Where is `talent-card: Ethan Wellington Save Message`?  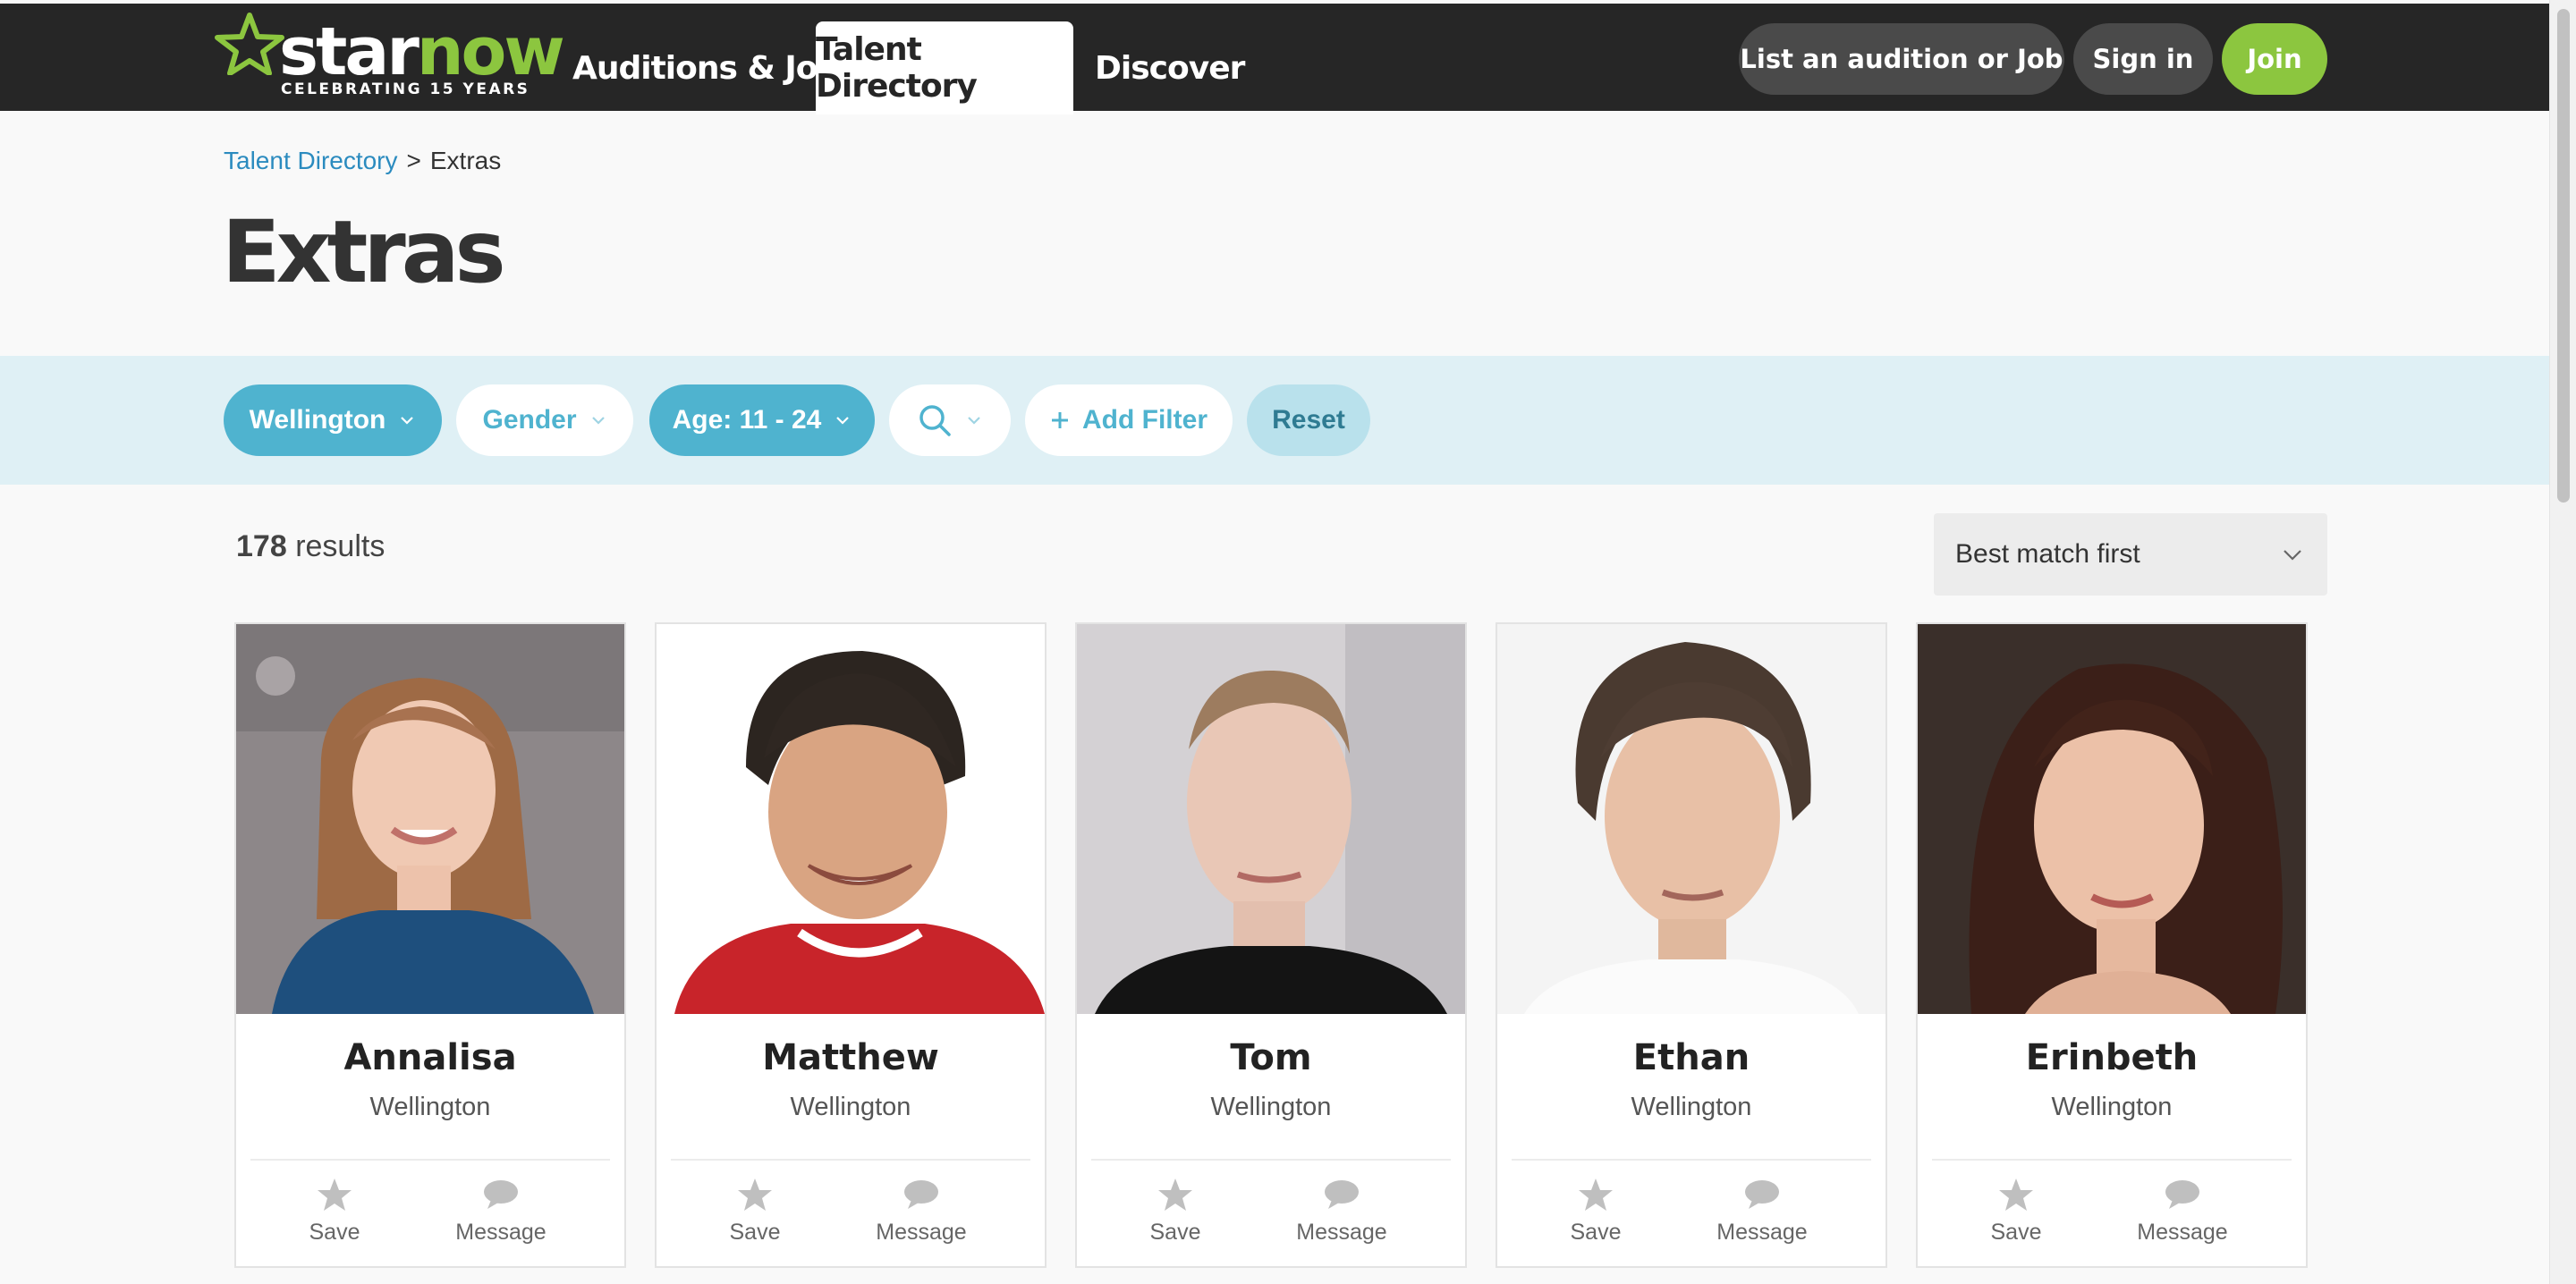
talent-card: Ethan Wellington Save Message is located at coordinates (1691, 945).